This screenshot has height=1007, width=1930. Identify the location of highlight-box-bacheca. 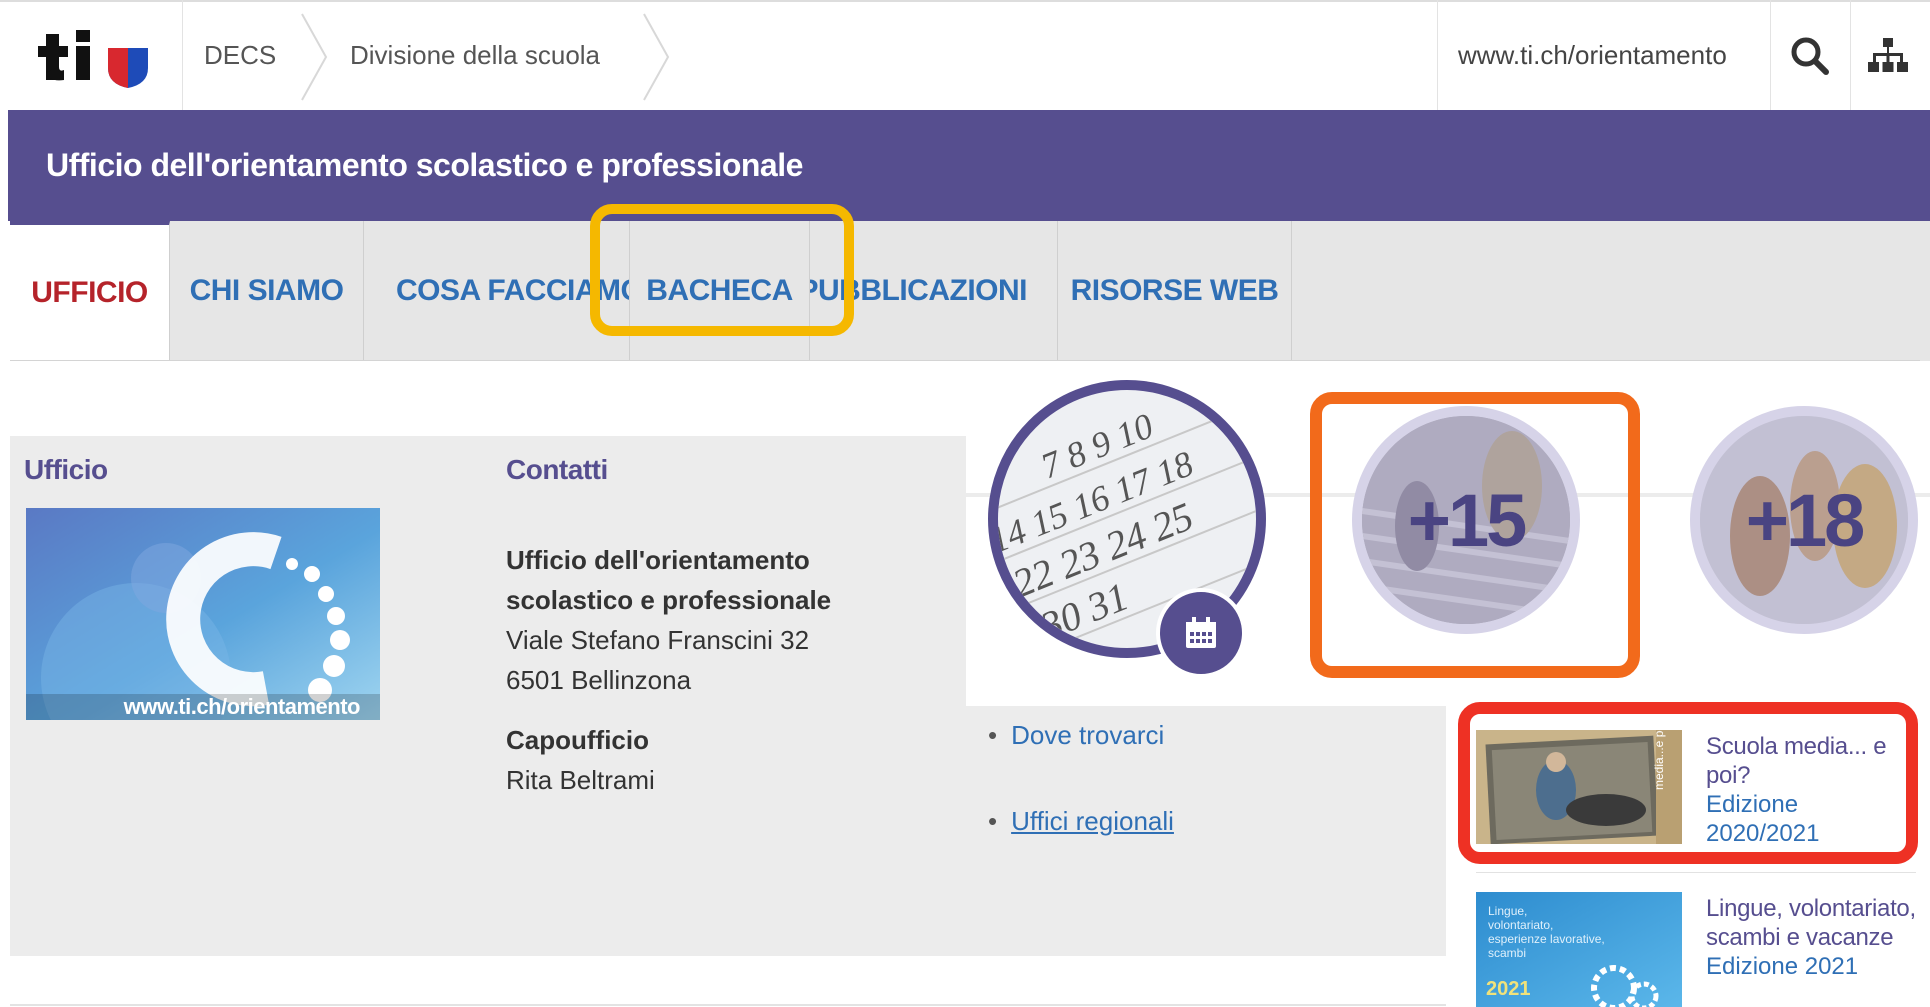
(722, 270).